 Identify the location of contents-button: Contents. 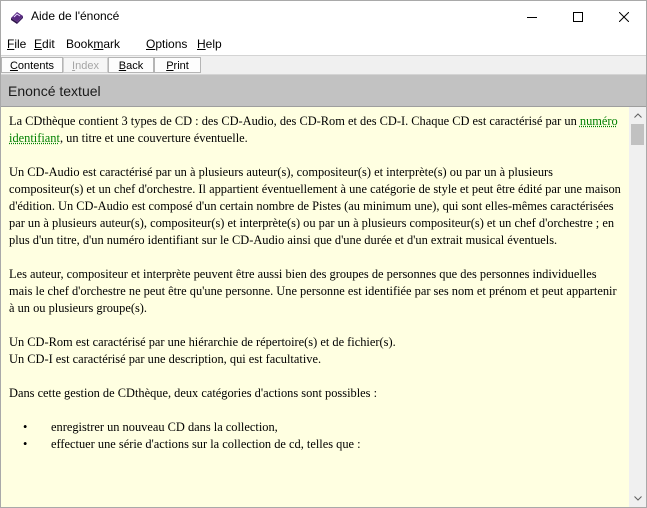
(32, 65).